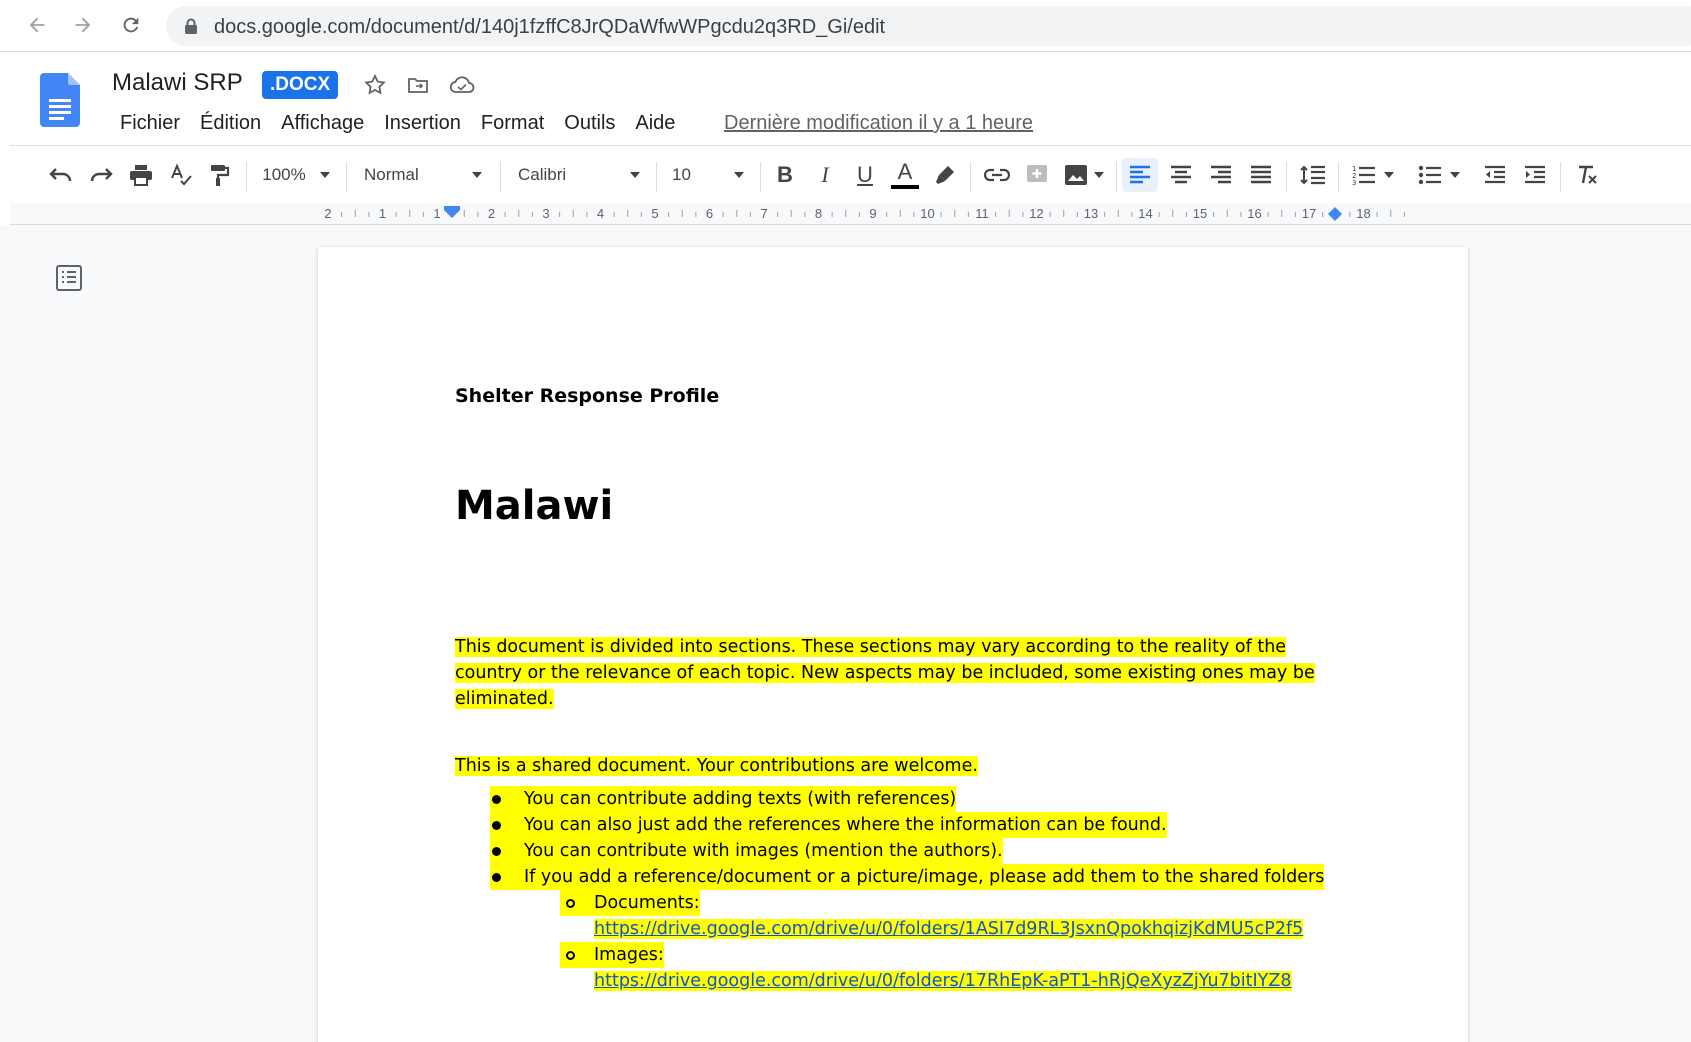 The image size is (1691, 1042). I want to click on indent-marker-icon, so click(452, 213).